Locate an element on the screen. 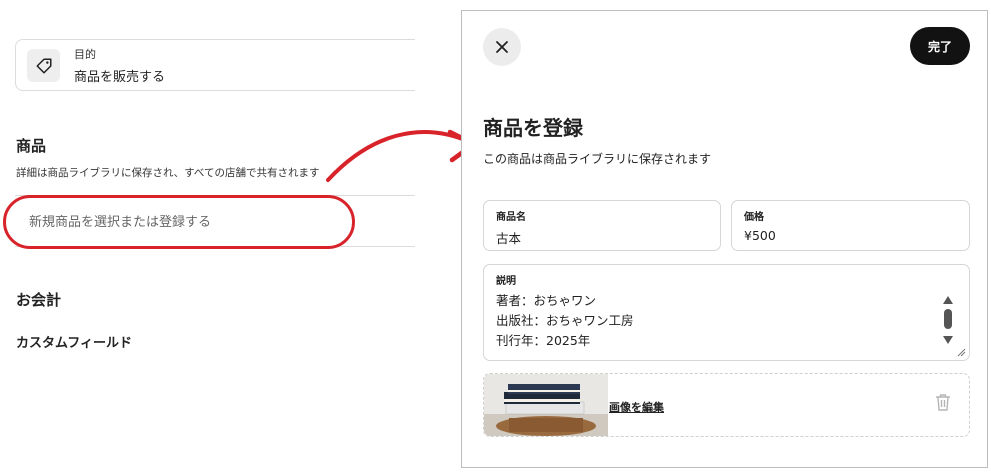 The width and height of the screenshot is (991, 472). products-description: 詳細は商品ライブラリに保存され、すべての店舗で共有されます is located at coordinates (168, 173).